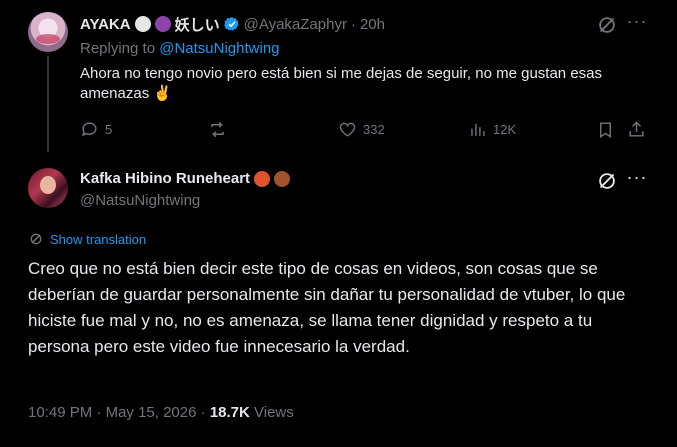 Image resolution: width=677 pixels, height=447 pixels. I want to click on avatar-kafka, so click(48, 188).